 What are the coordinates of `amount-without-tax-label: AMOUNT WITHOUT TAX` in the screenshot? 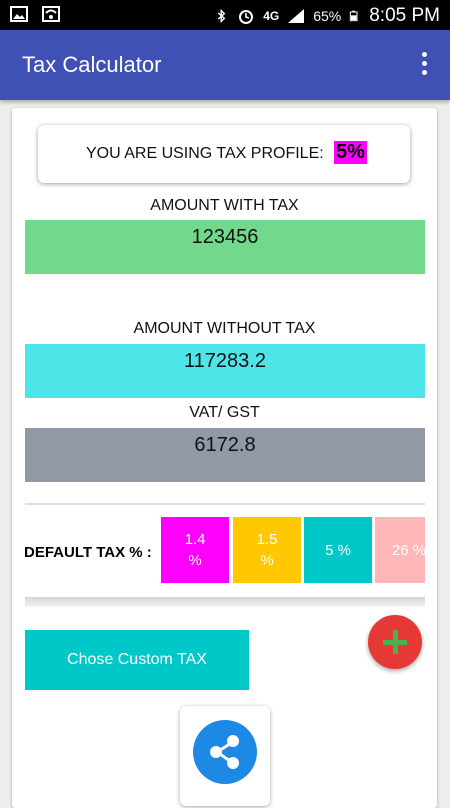 It's located at (224, 328).